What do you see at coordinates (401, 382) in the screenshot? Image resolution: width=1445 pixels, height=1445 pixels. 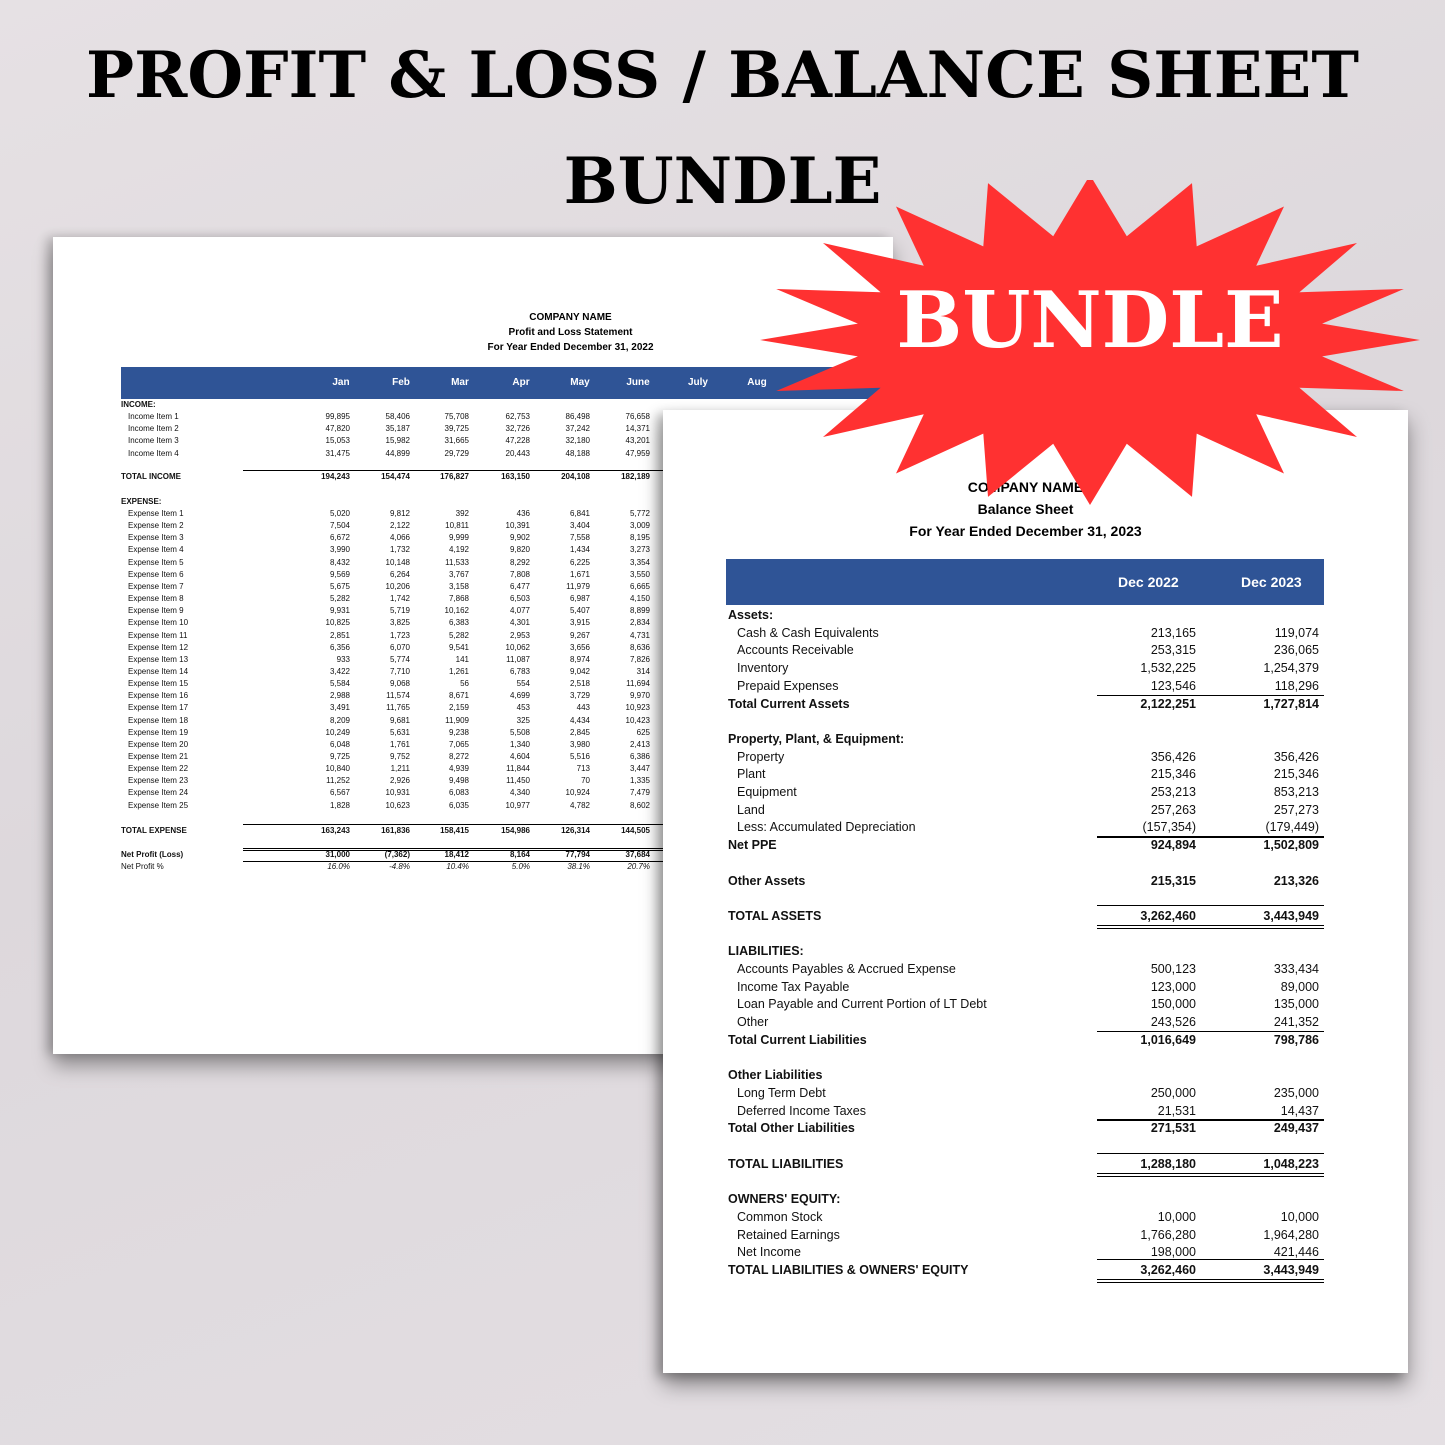 I see `pl-month-header: Feb` at bounding box center [401, 382].